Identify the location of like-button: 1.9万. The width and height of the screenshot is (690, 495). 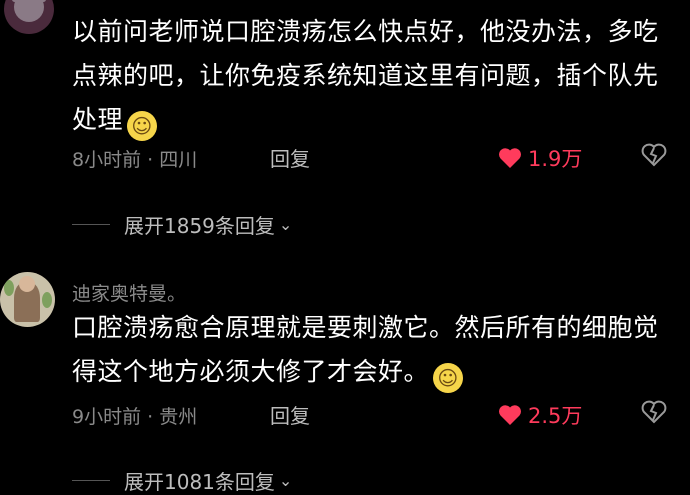
(540, 158).